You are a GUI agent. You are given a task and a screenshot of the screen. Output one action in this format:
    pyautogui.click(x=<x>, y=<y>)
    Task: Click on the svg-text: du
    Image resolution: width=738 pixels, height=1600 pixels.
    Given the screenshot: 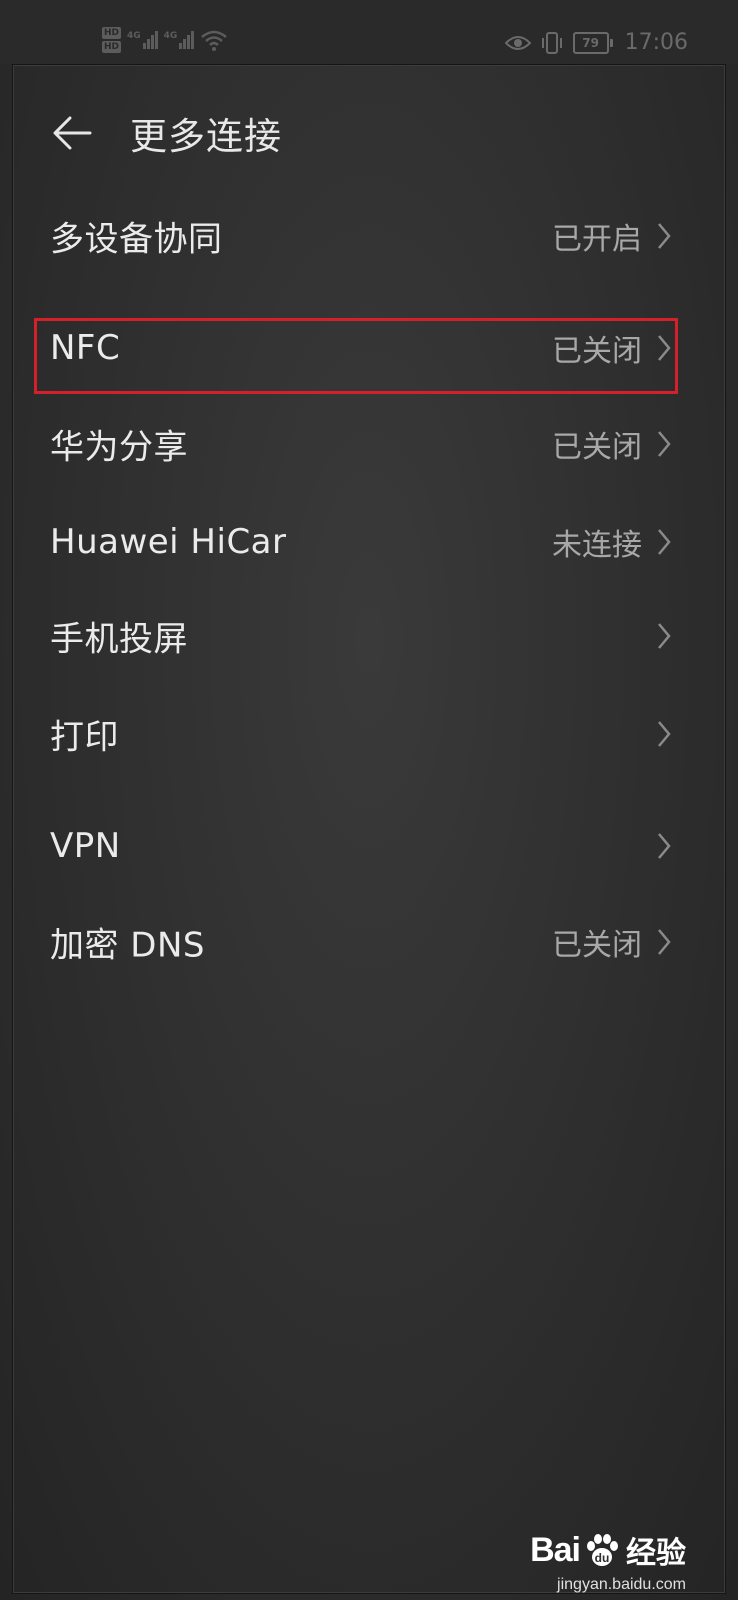 What is the action you would take?
    pyautogui.click(x=602, y=1558)
    